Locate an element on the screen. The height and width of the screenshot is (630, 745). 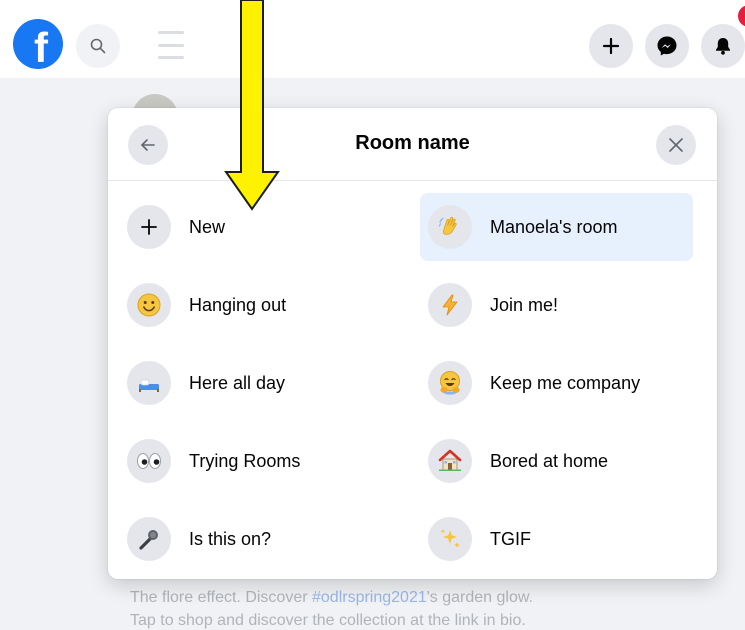
hugging-face-icon is located at coordinates (450, 383).